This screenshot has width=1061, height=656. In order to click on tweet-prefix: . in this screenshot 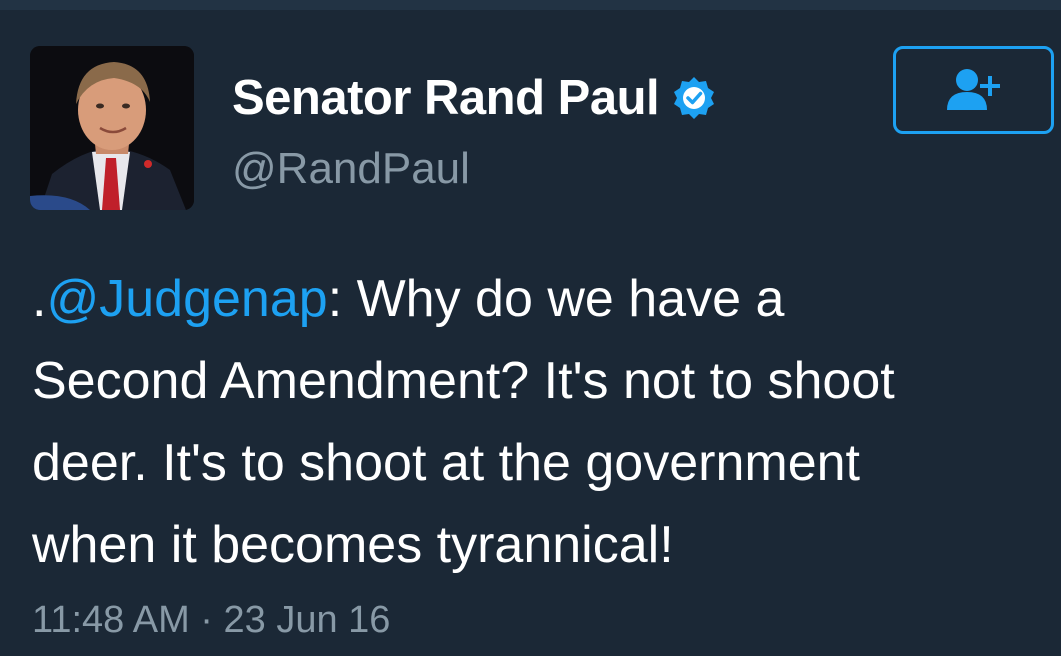, I will do `click(39, 299)`.